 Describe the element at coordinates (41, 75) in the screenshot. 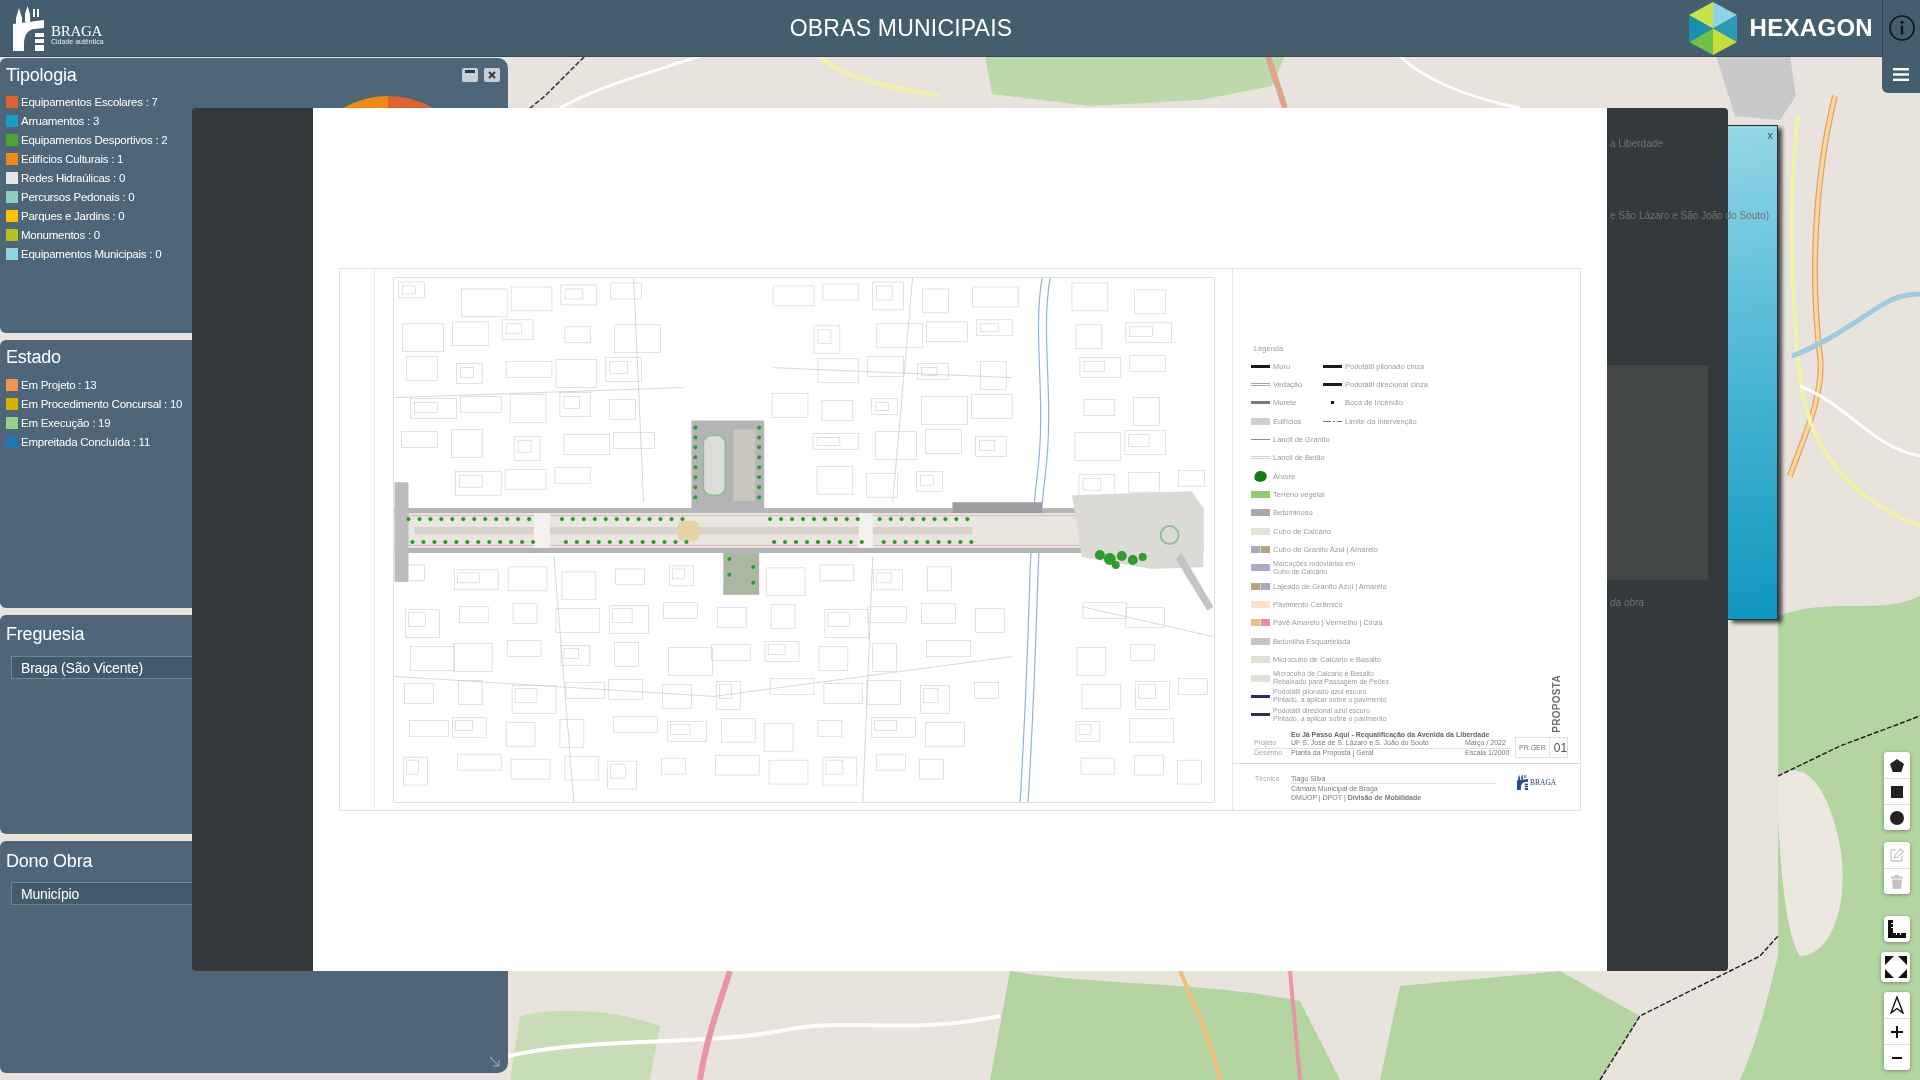

I see `panel-title: Tipologia` at that location.